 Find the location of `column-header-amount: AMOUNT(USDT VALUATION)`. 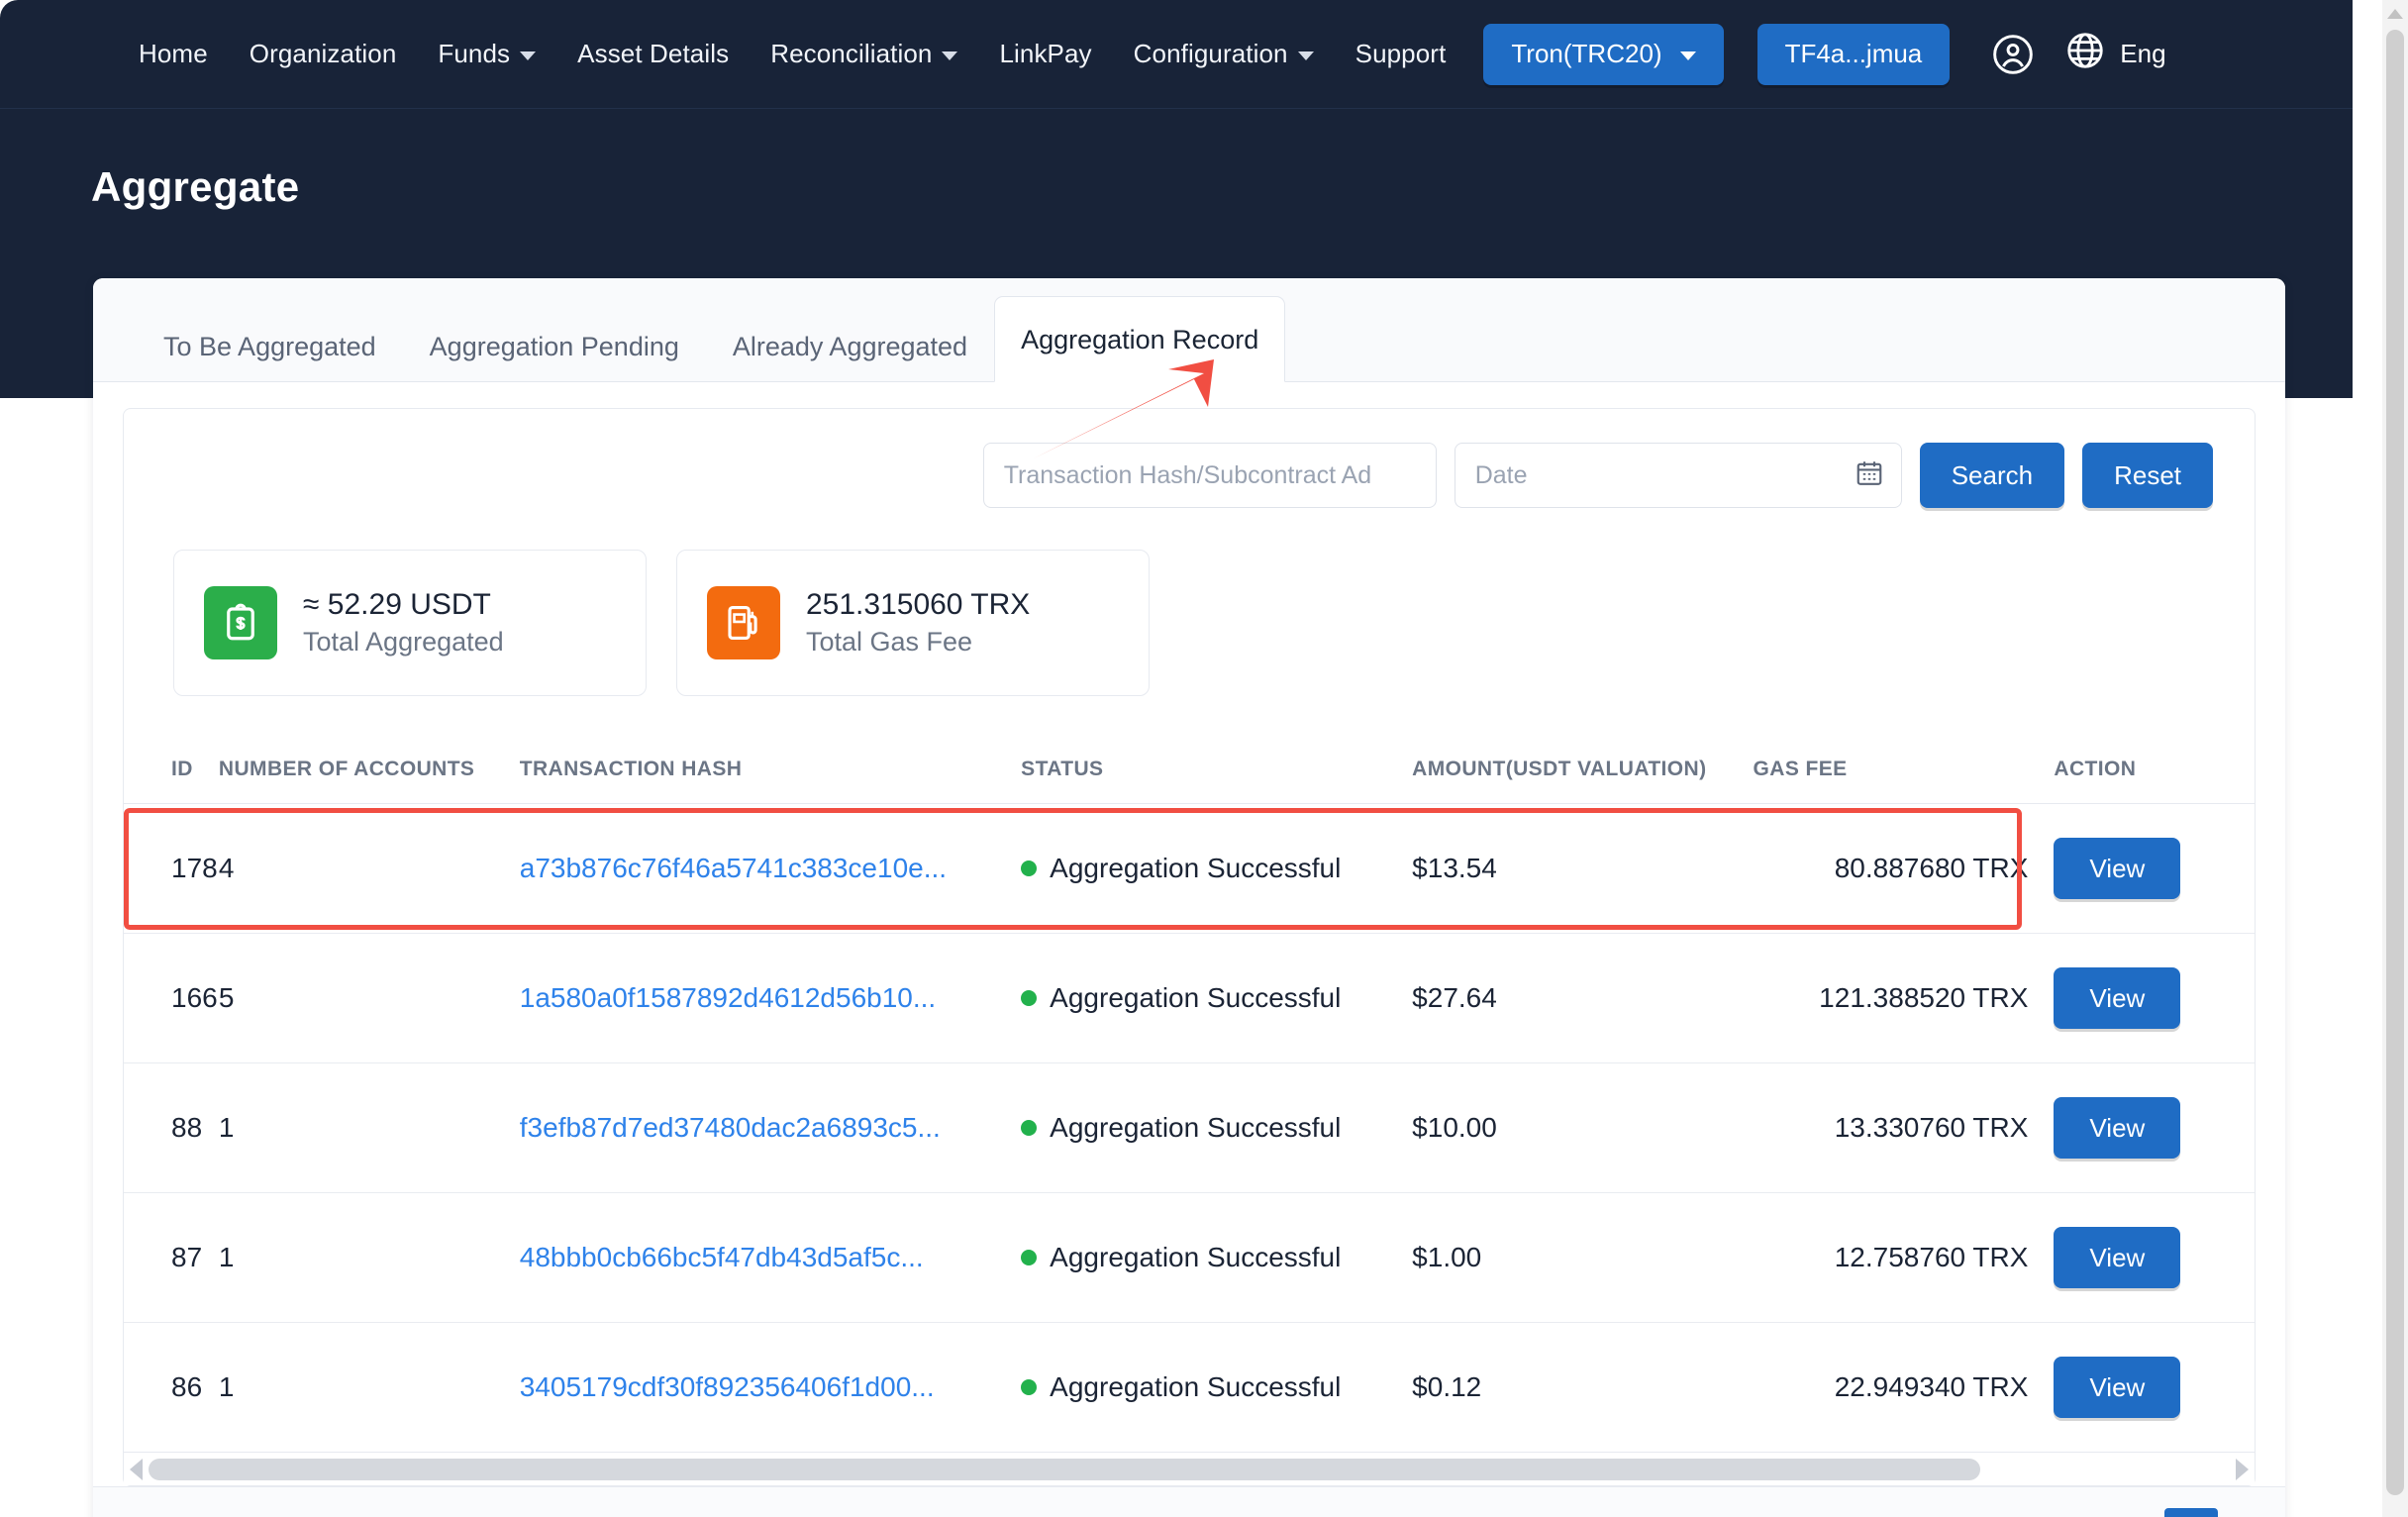

column-header-amount: AMOUNT(USDT VALUATION) is located at coordinates (1583, 771).